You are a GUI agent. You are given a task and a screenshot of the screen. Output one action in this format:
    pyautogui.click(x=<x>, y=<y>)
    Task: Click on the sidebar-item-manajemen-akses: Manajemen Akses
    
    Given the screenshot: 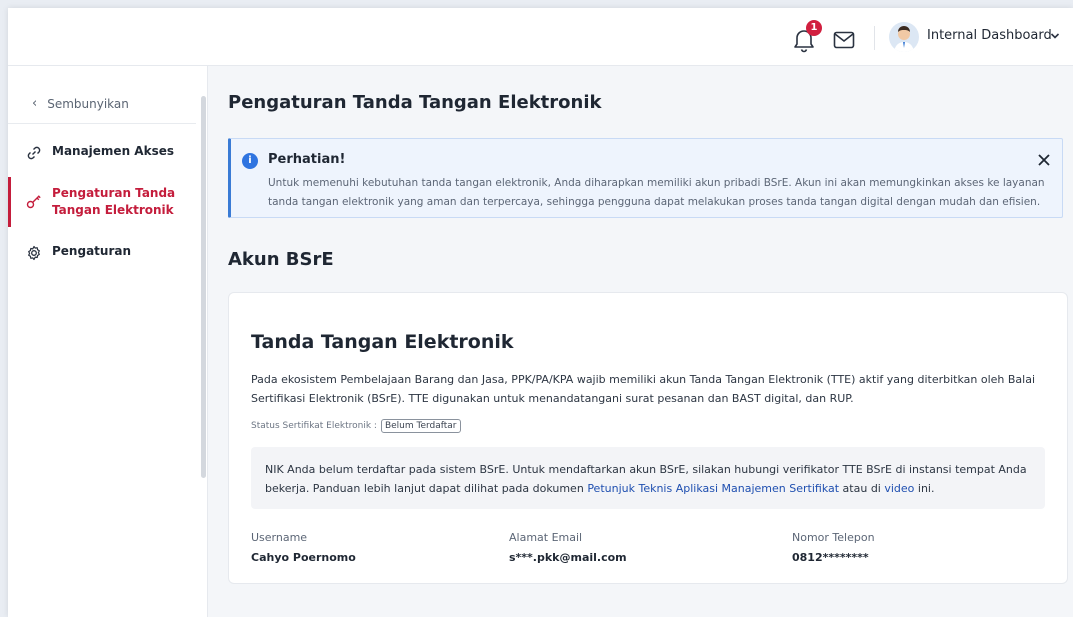 What is the action you would take?
    pyautogui.click(x=102, y=152)
    